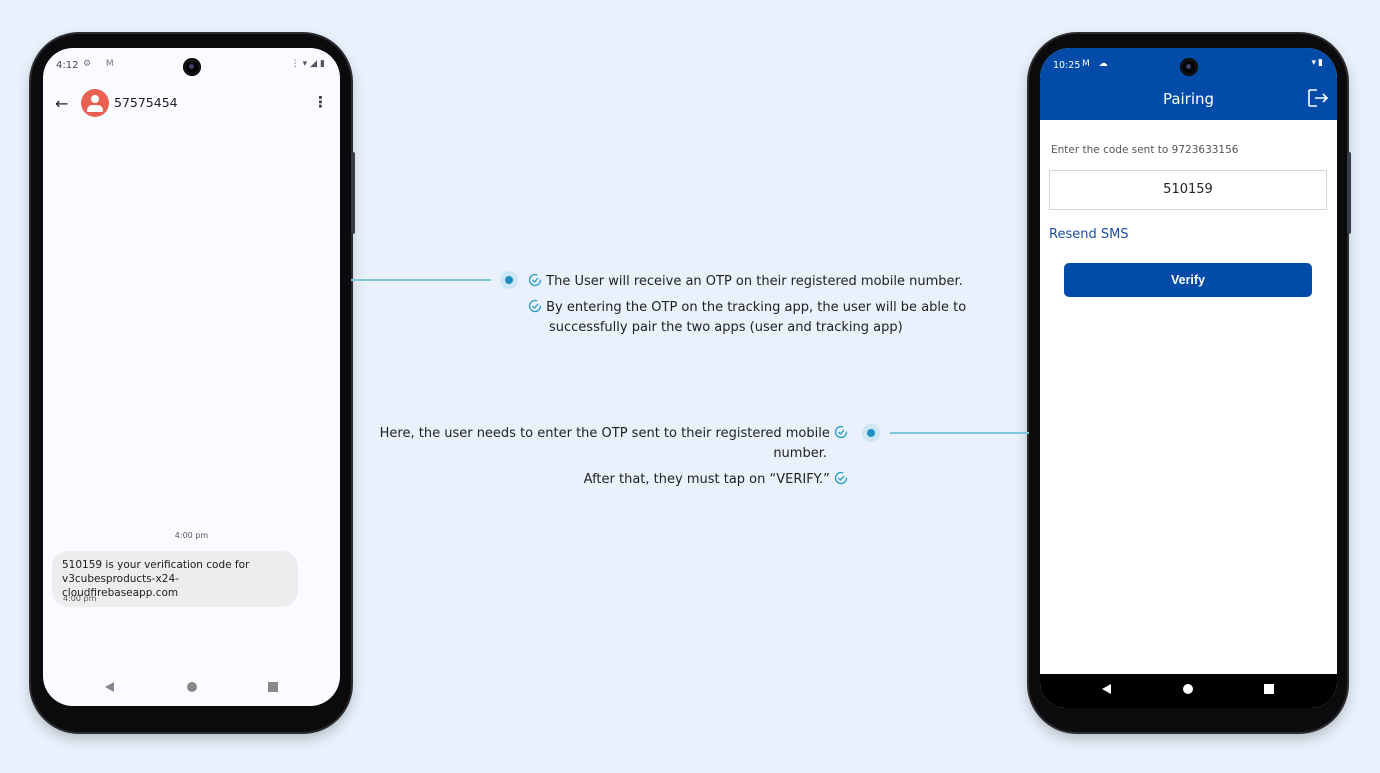  I want to click on note-item: After that, they must tap on “VERIFY.”, so click(614, 480).